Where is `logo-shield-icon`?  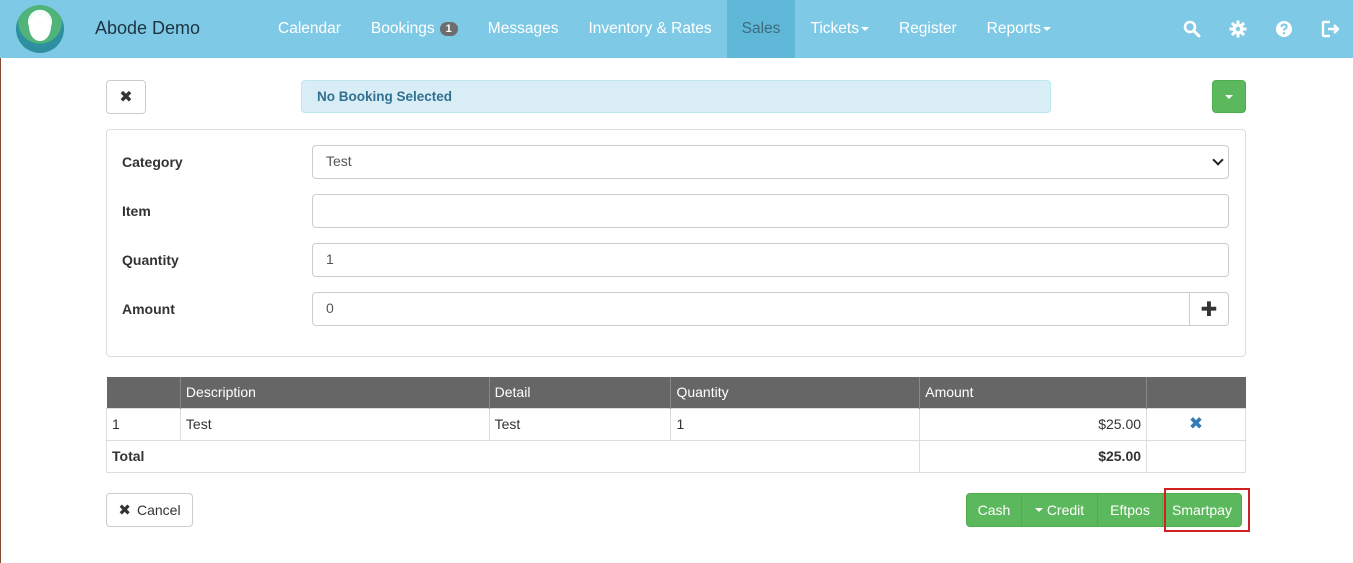 logo-shield-icon is located at coordinates (40, 28).